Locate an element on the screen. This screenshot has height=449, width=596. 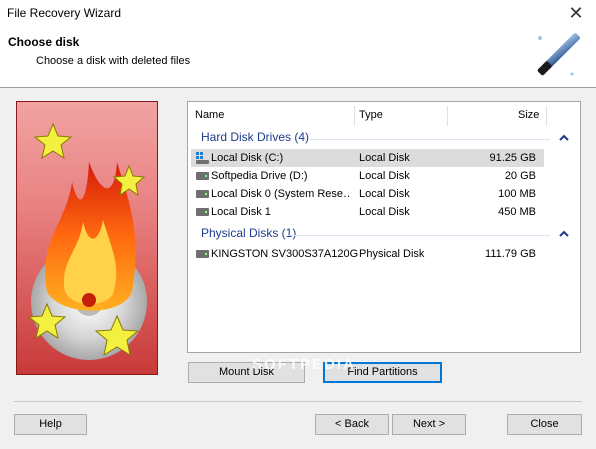
group-header-hard-disk-drives: Hard Disk Drives (4) is located at coordinates (255, 137).